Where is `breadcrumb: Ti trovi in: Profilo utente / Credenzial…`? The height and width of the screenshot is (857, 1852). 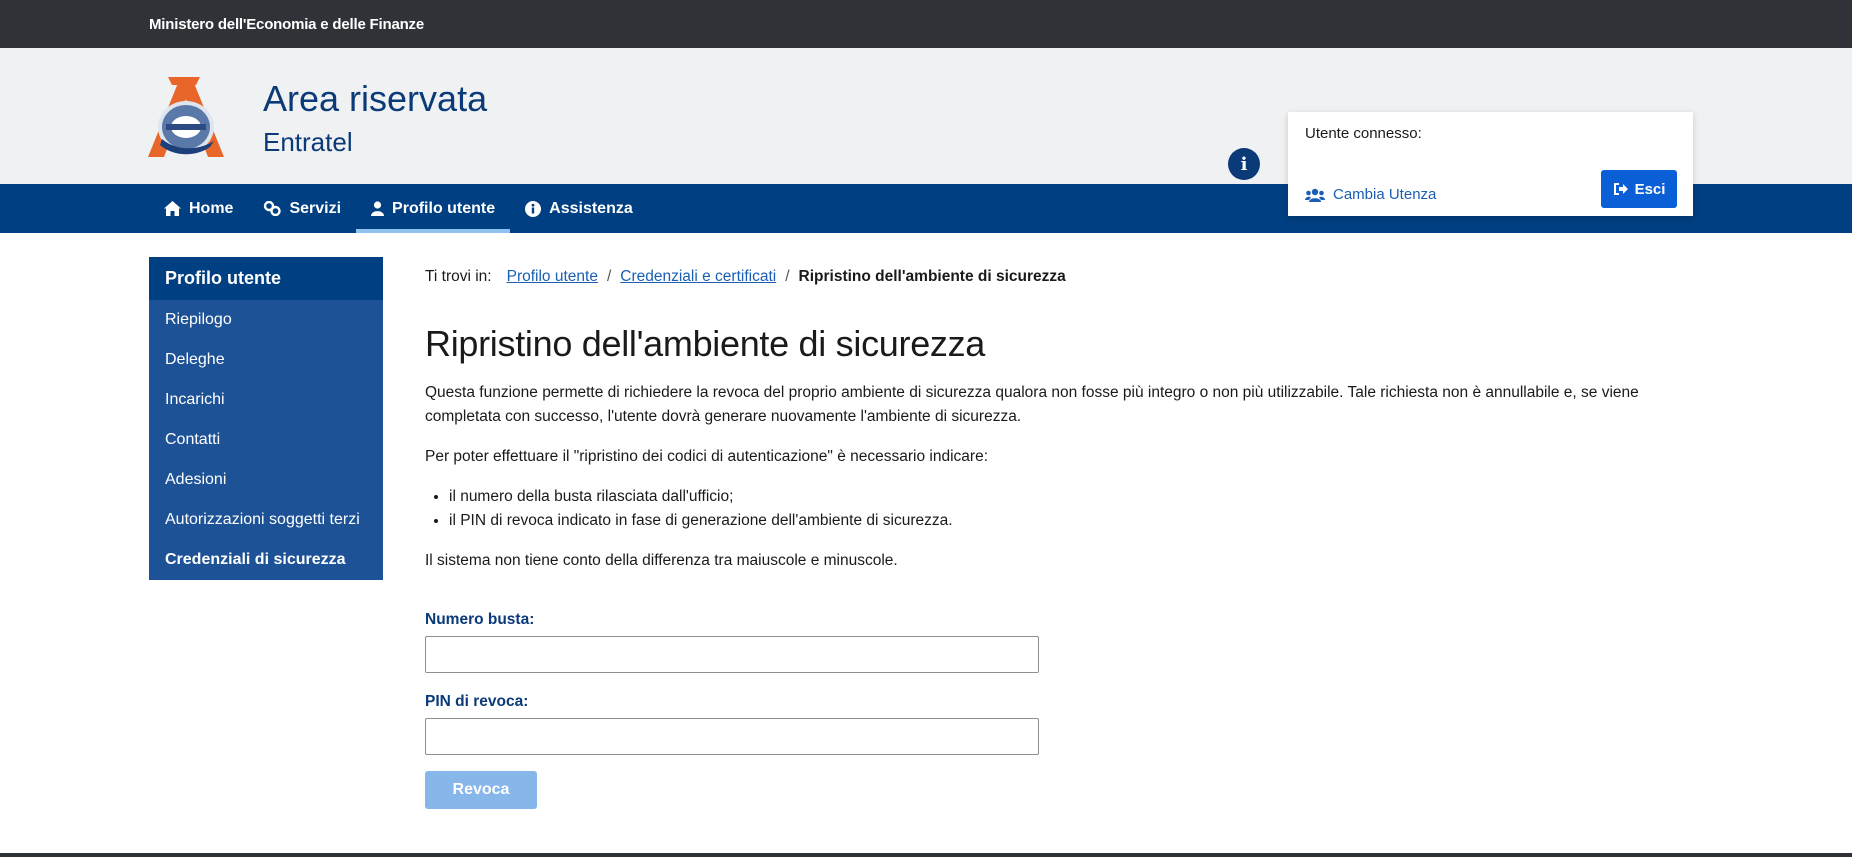 breadcrumb: Ti trovi in: Profilo utente / Credenzial… is located at coordinates (1050, 277).